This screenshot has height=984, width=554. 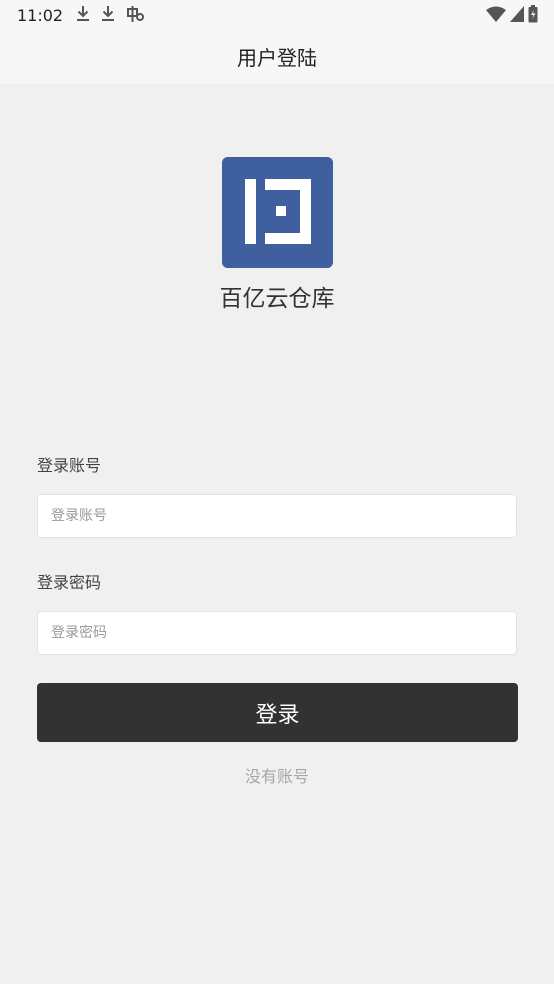 I want to click on account-input, so click(x=277, y=516).